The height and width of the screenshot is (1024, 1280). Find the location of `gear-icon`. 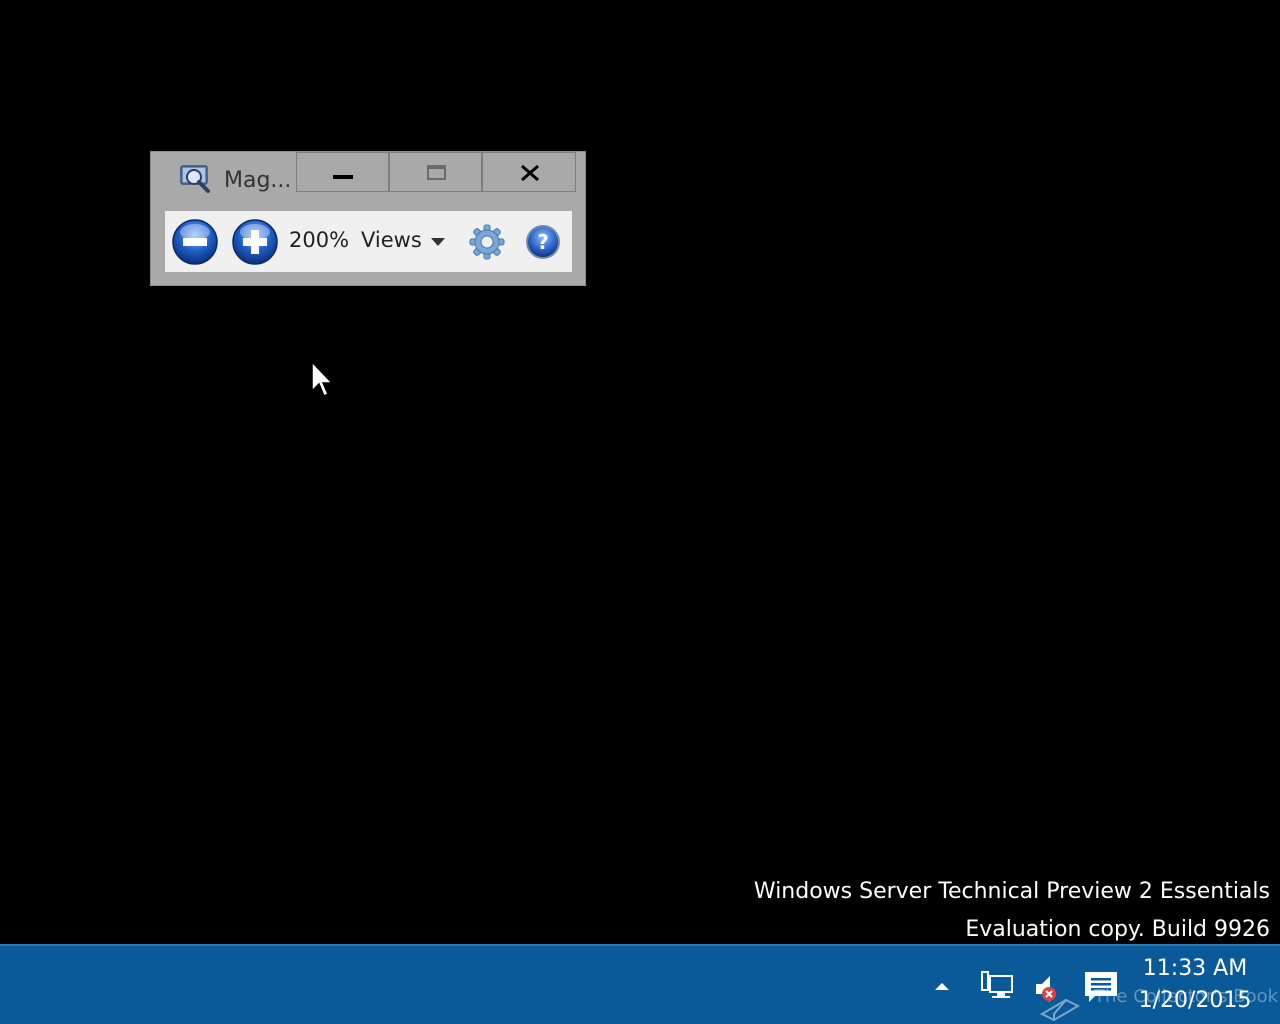

gear-icon is located at coordinates (487, 242).